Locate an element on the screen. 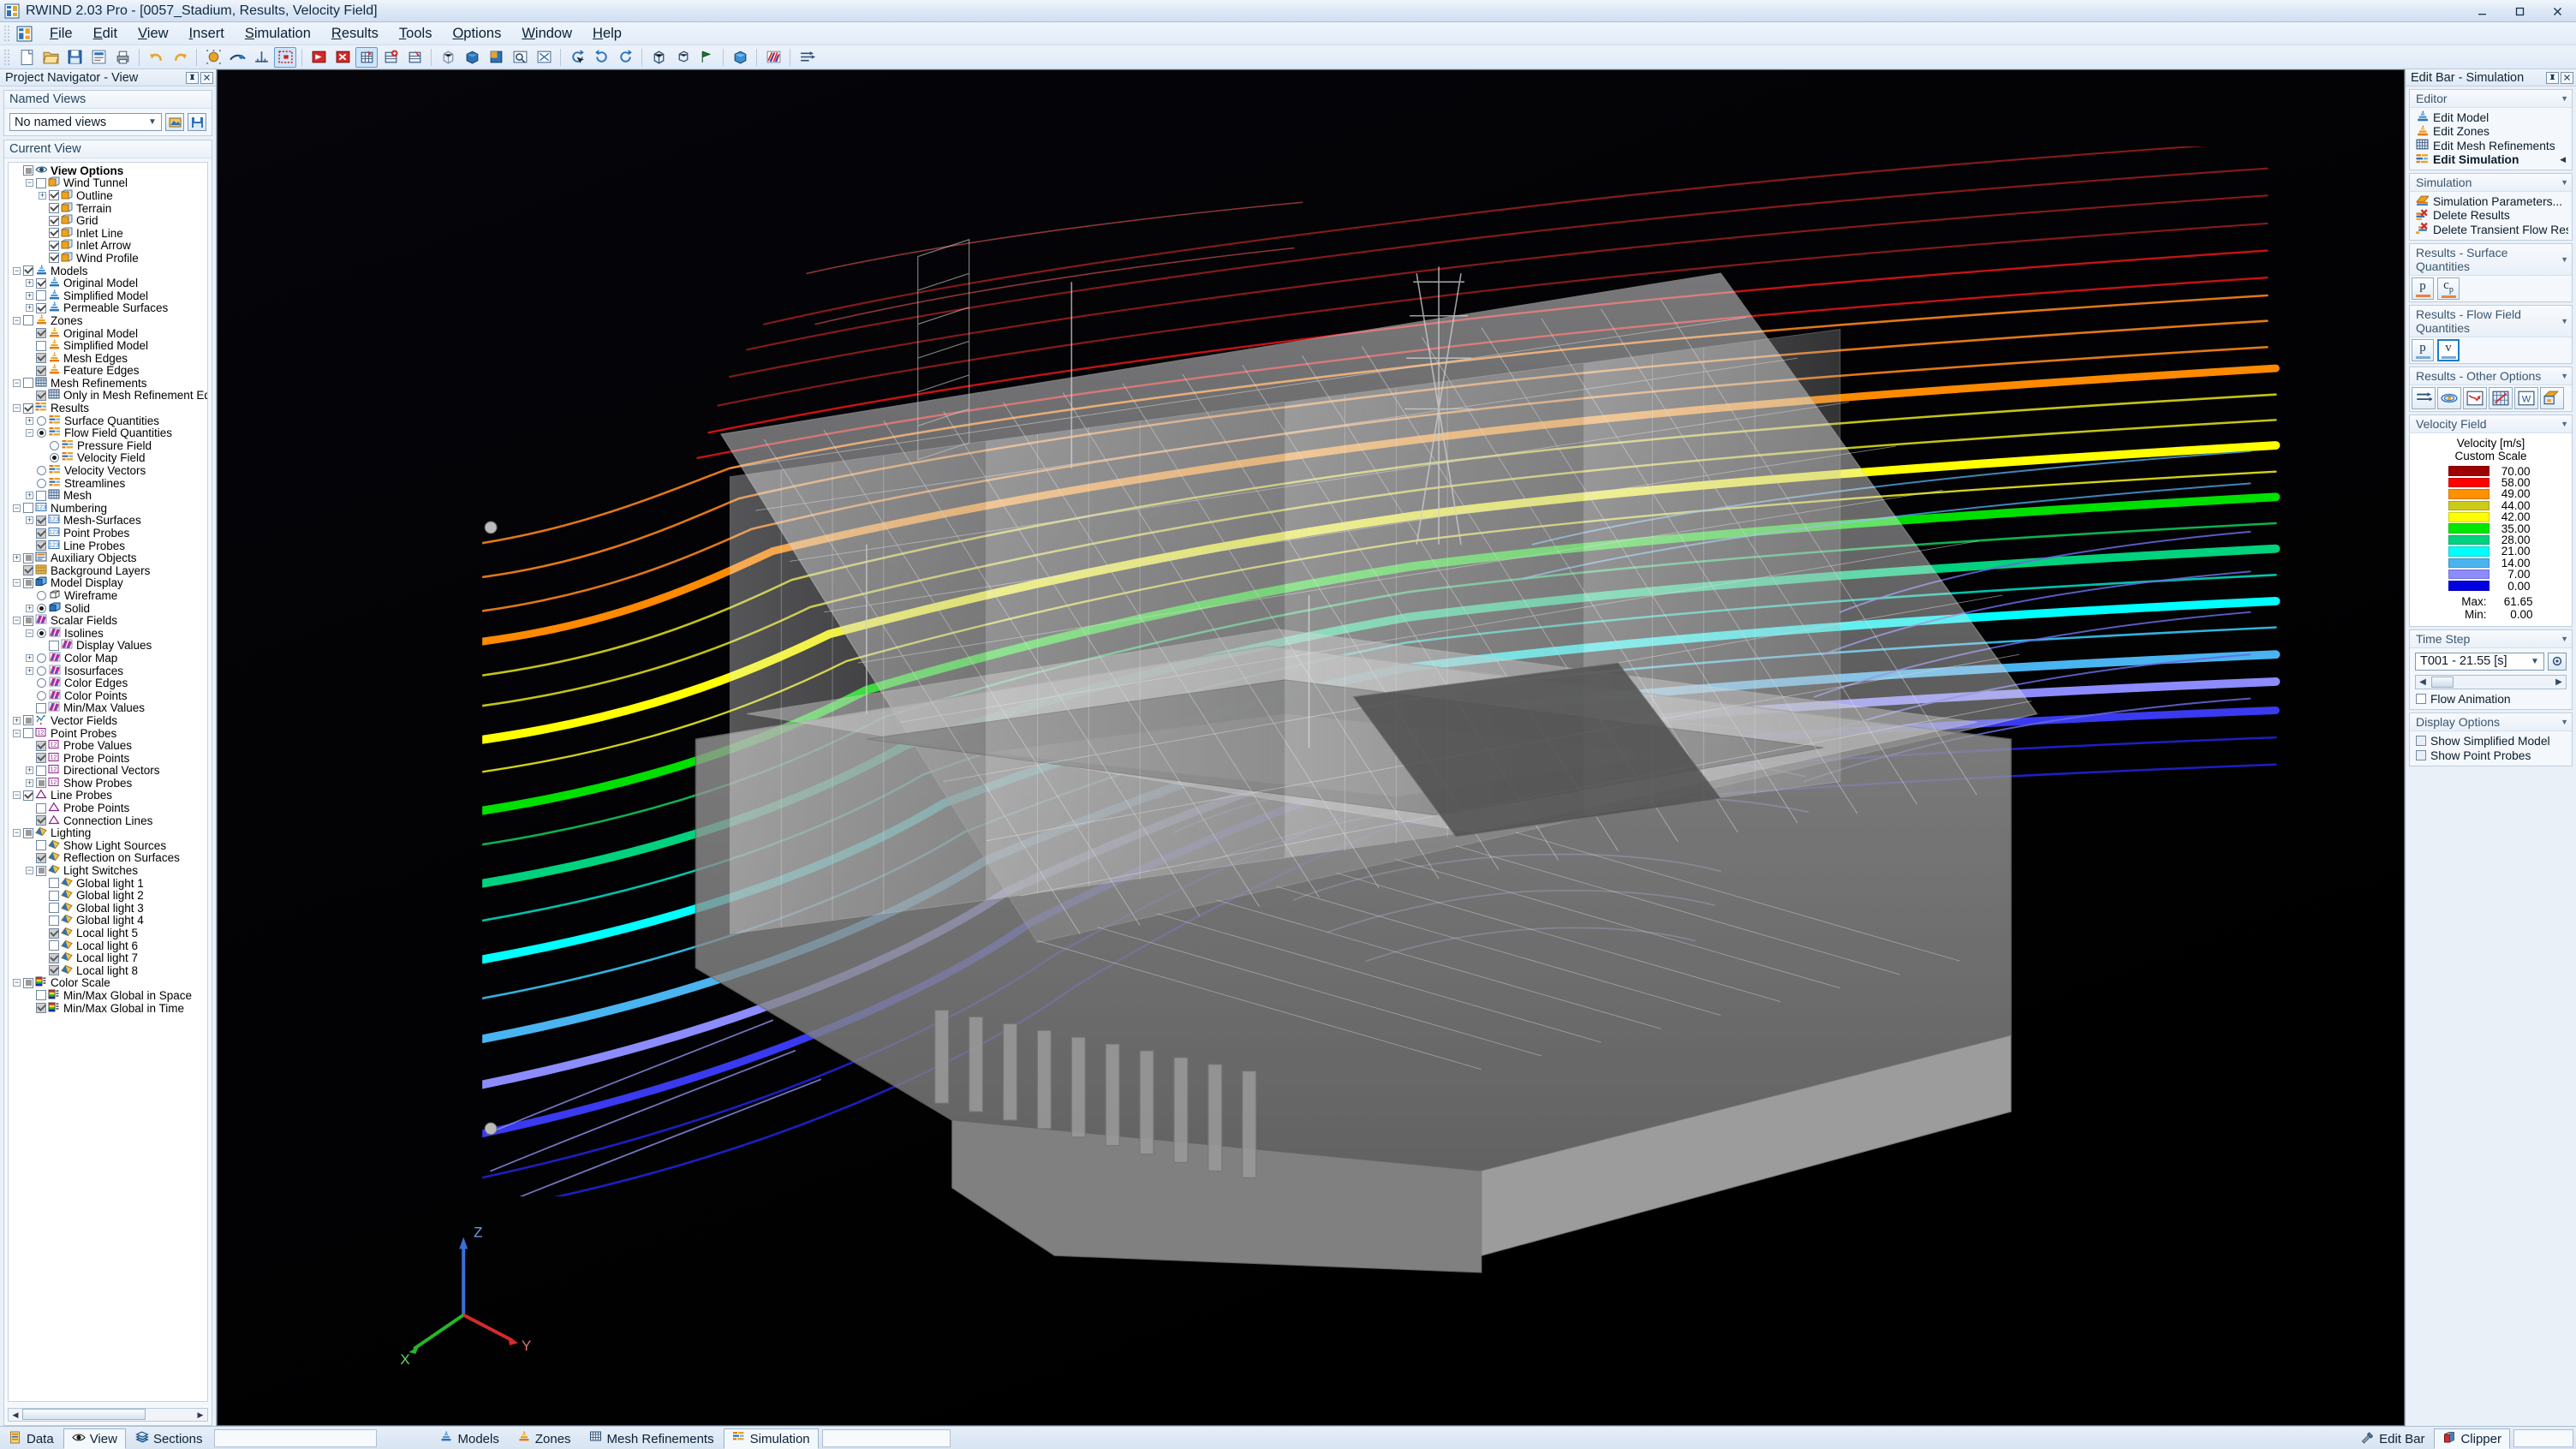 This screenshot has height=1449, width=2576. tree-item-grid: Grid is located at coordinates (109, 220).